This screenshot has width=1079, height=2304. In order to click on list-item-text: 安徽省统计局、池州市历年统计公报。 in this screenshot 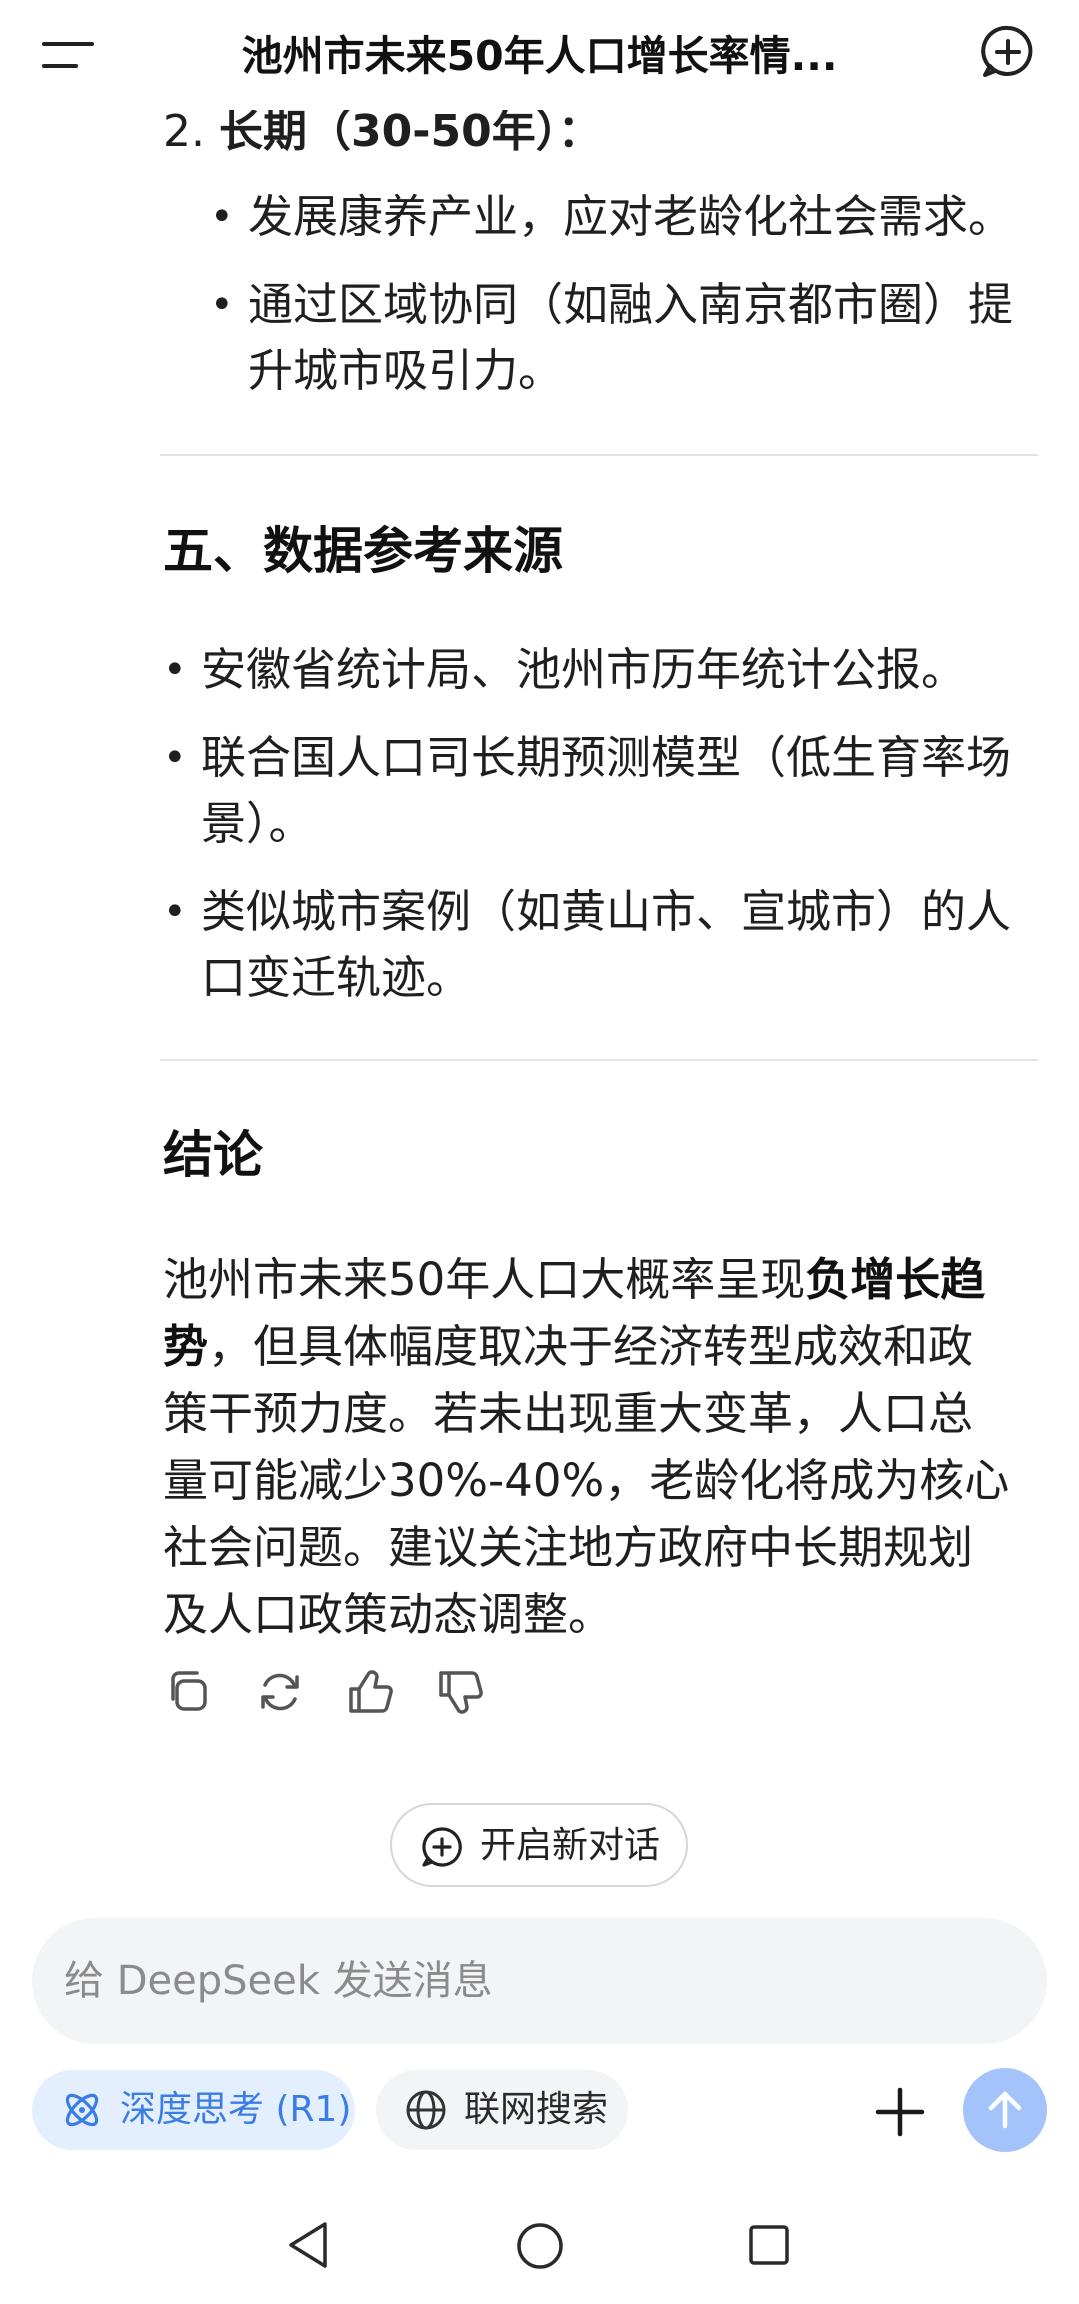, I will do `click(584, 669)`.